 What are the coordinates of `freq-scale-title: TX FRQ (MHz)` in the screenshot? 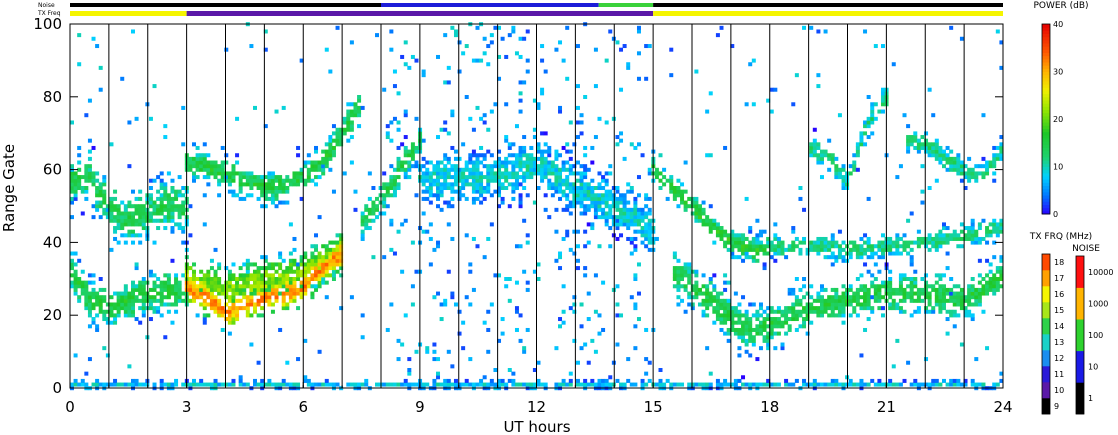 It's located at (1060, 237).